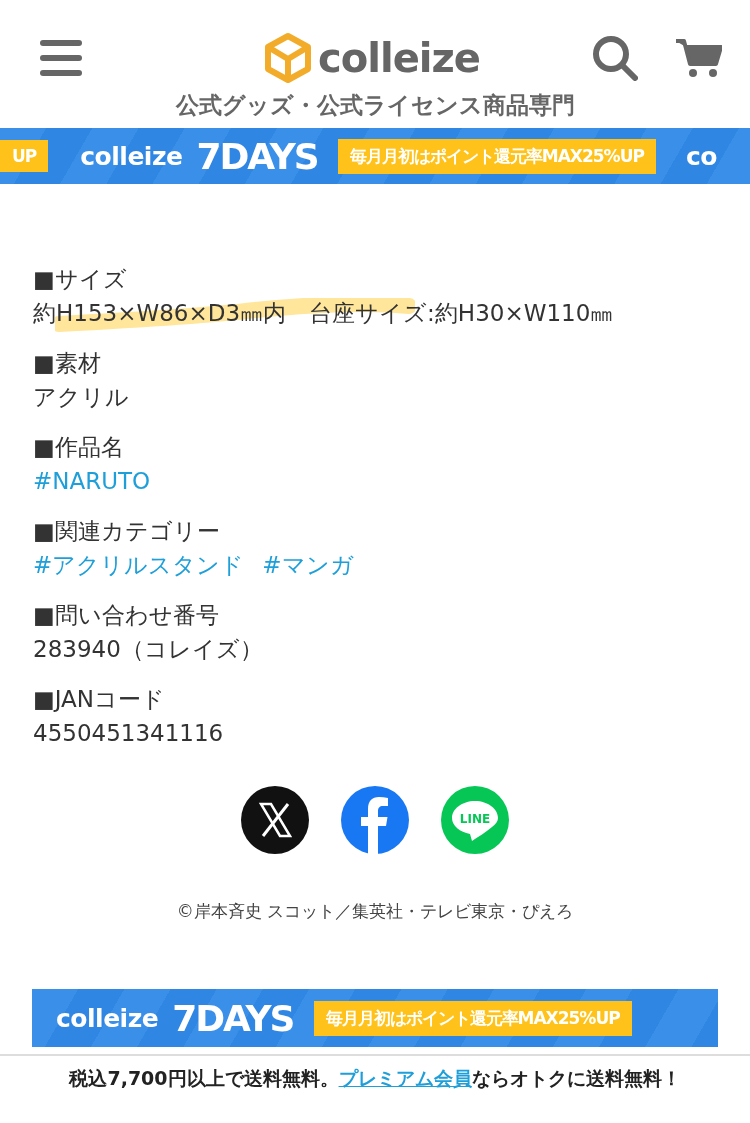  What do you see at coordinates (67, 363) in the screenshot?
I see `section-heading: ■素材` at bounding box center [67, 363].